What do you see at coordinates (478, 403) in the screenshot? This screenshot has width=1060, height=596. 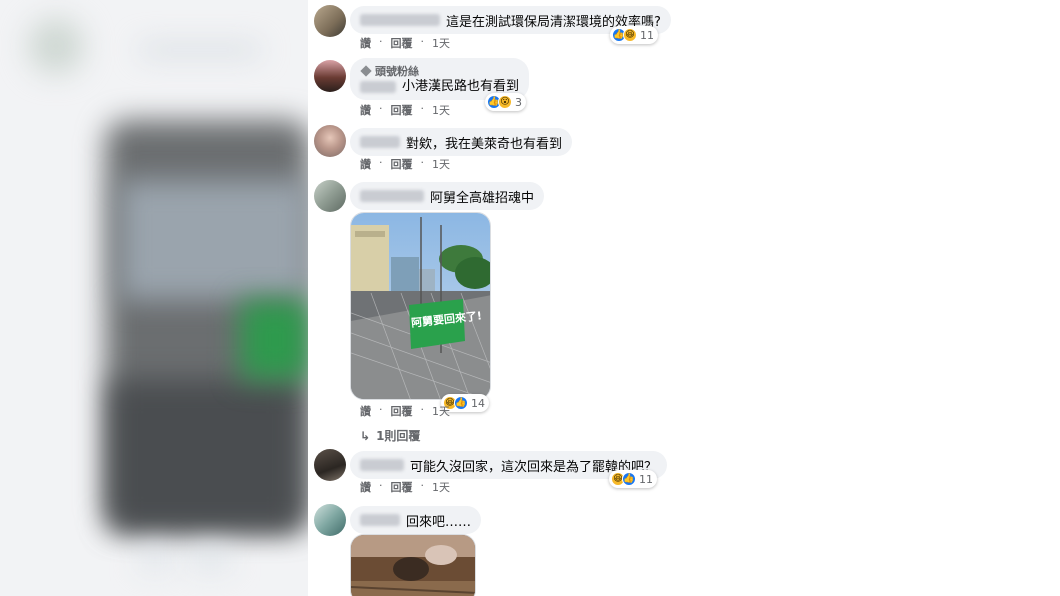 I see `reaction-count: 14` at bounding box center [478, 403].